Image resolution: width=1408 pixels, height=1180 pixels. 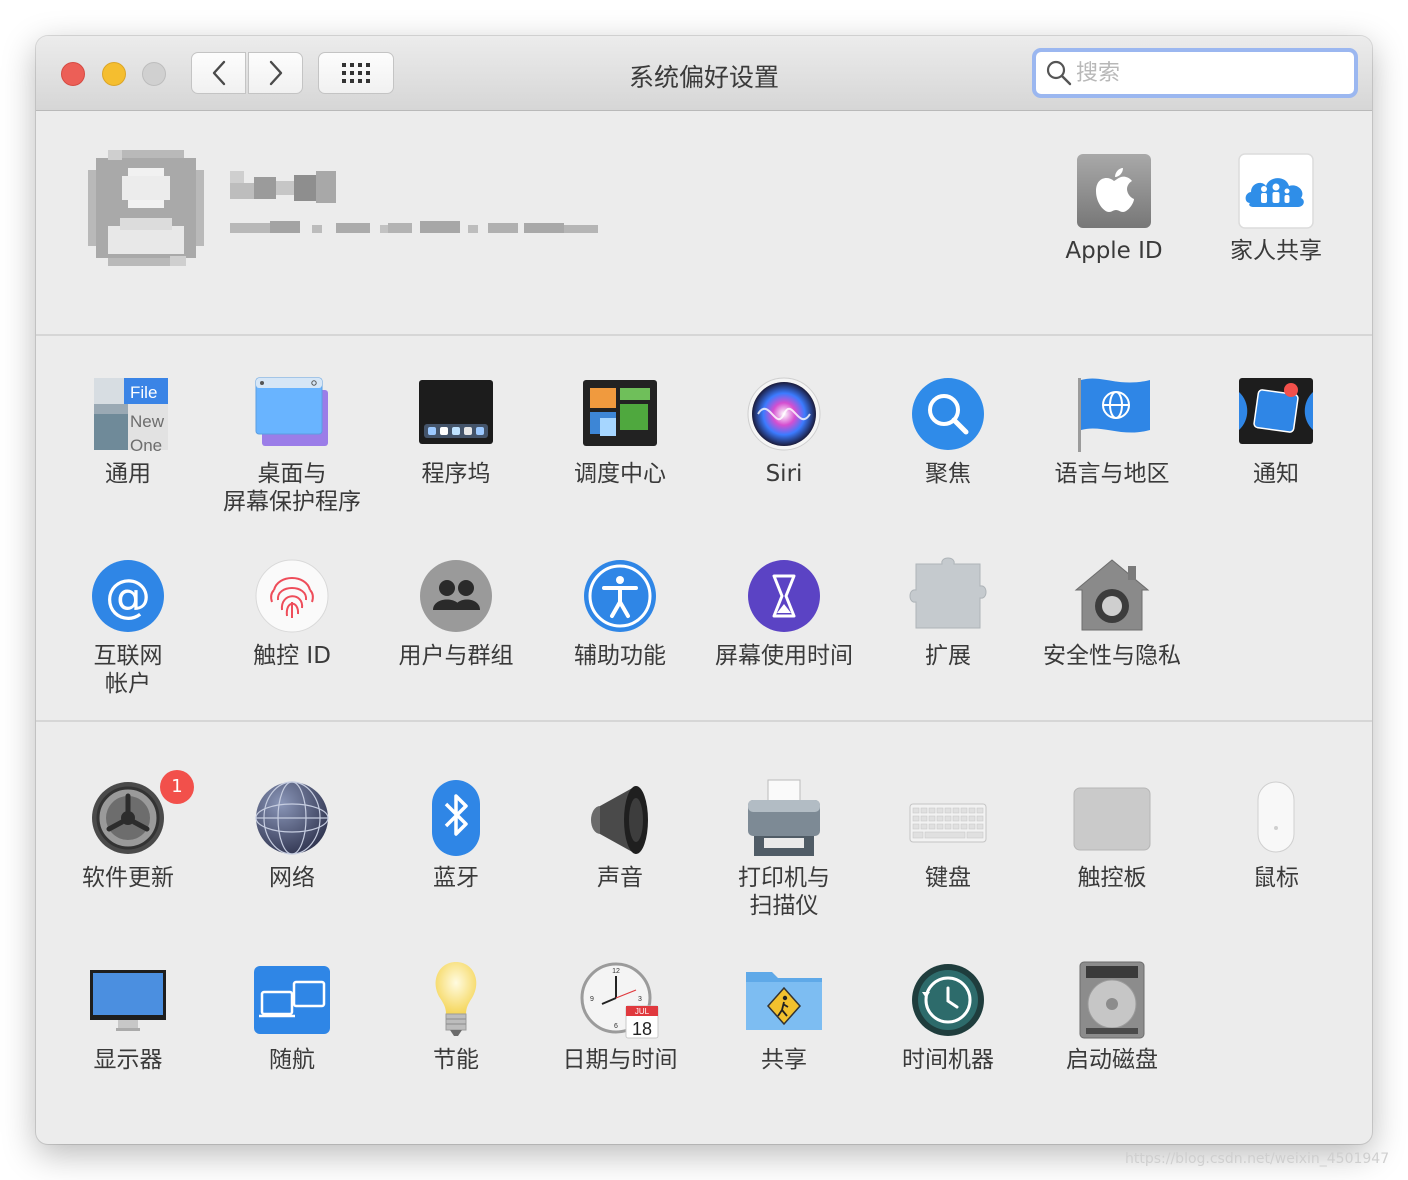 I want to click on extensions-icon, so click(x=948, y=593).